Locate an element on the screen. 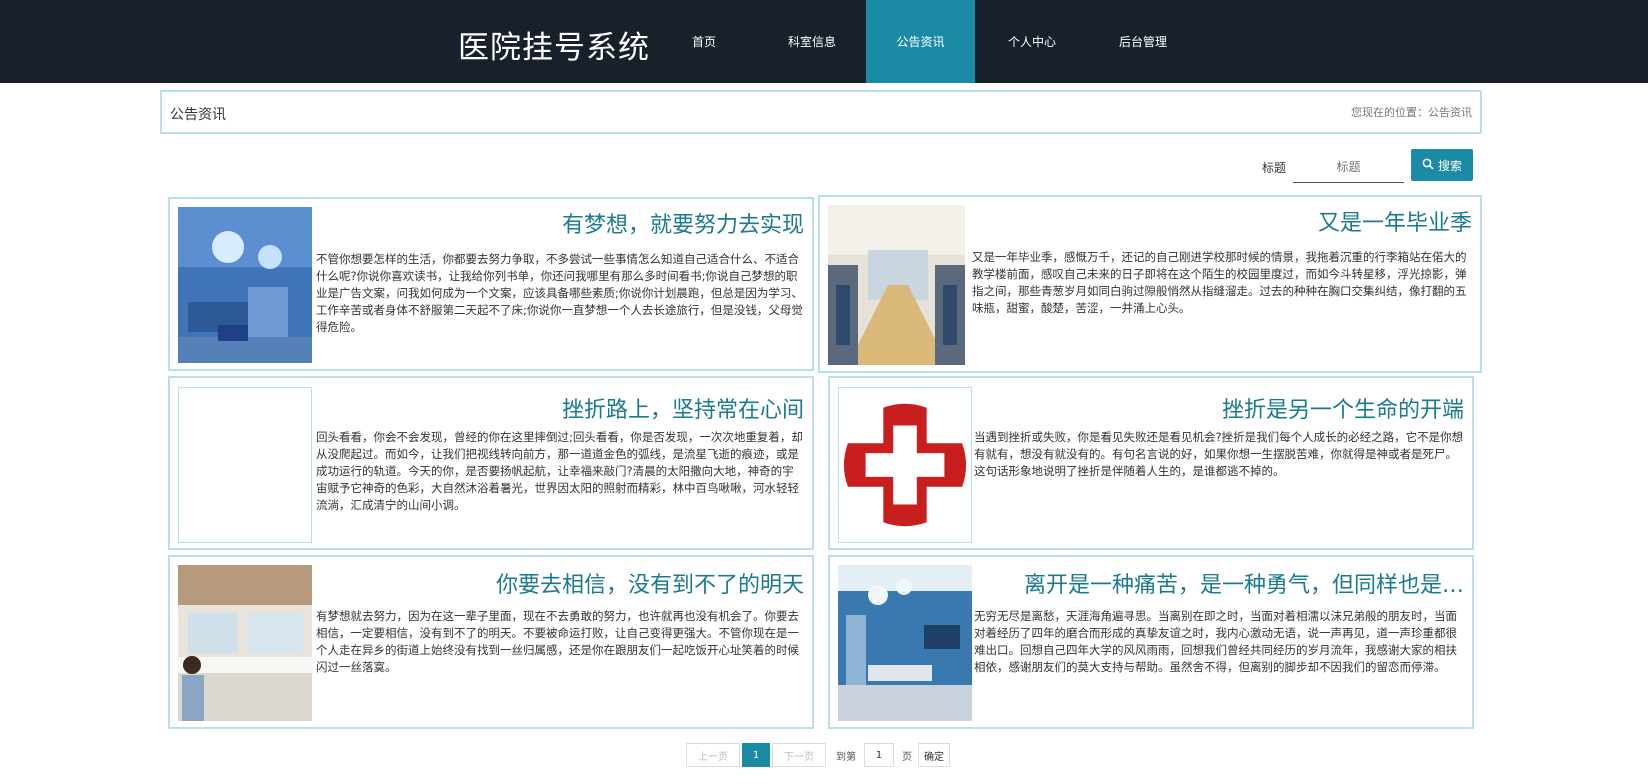  article-title: 挫折路上，坚持常在心间 is located at coordinates (683, 408).